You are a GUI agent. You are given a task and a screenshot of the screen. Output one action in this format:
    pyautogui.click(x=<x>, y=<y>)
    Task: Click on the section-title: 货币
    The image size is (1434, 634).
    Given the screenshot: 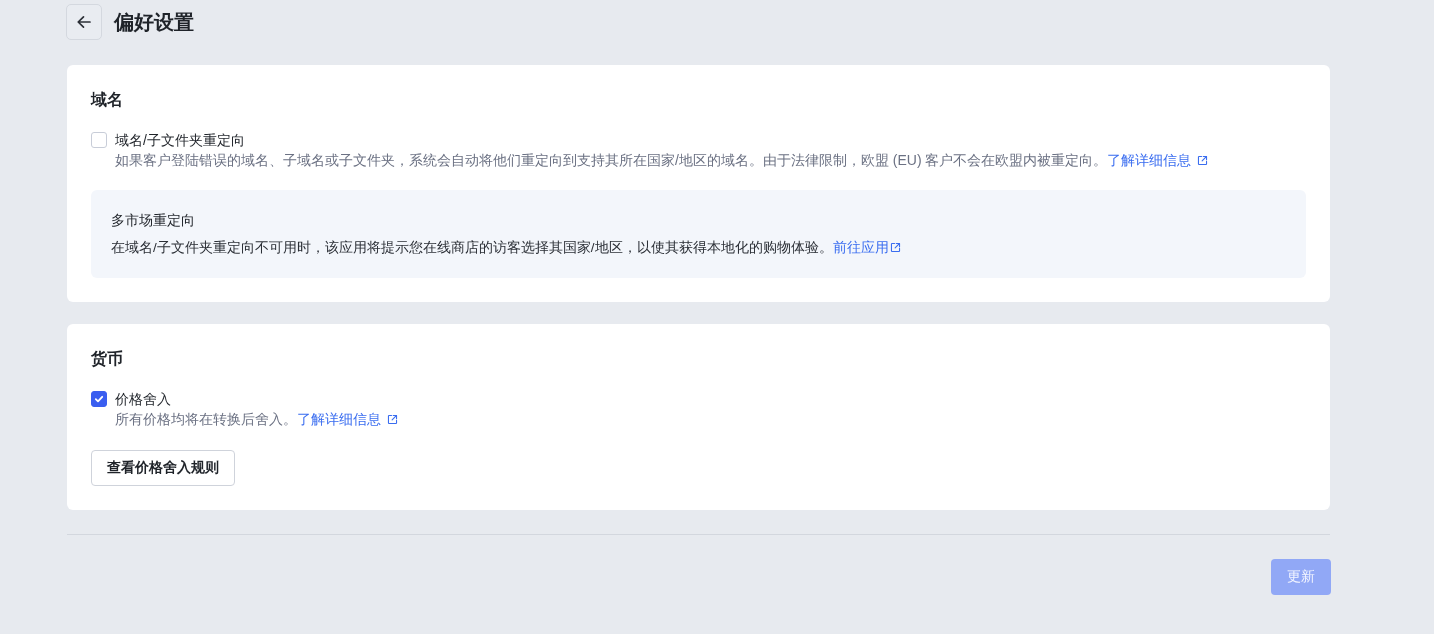 What is the action you would take?
    pyautogui.click(x=107, y=359)
    